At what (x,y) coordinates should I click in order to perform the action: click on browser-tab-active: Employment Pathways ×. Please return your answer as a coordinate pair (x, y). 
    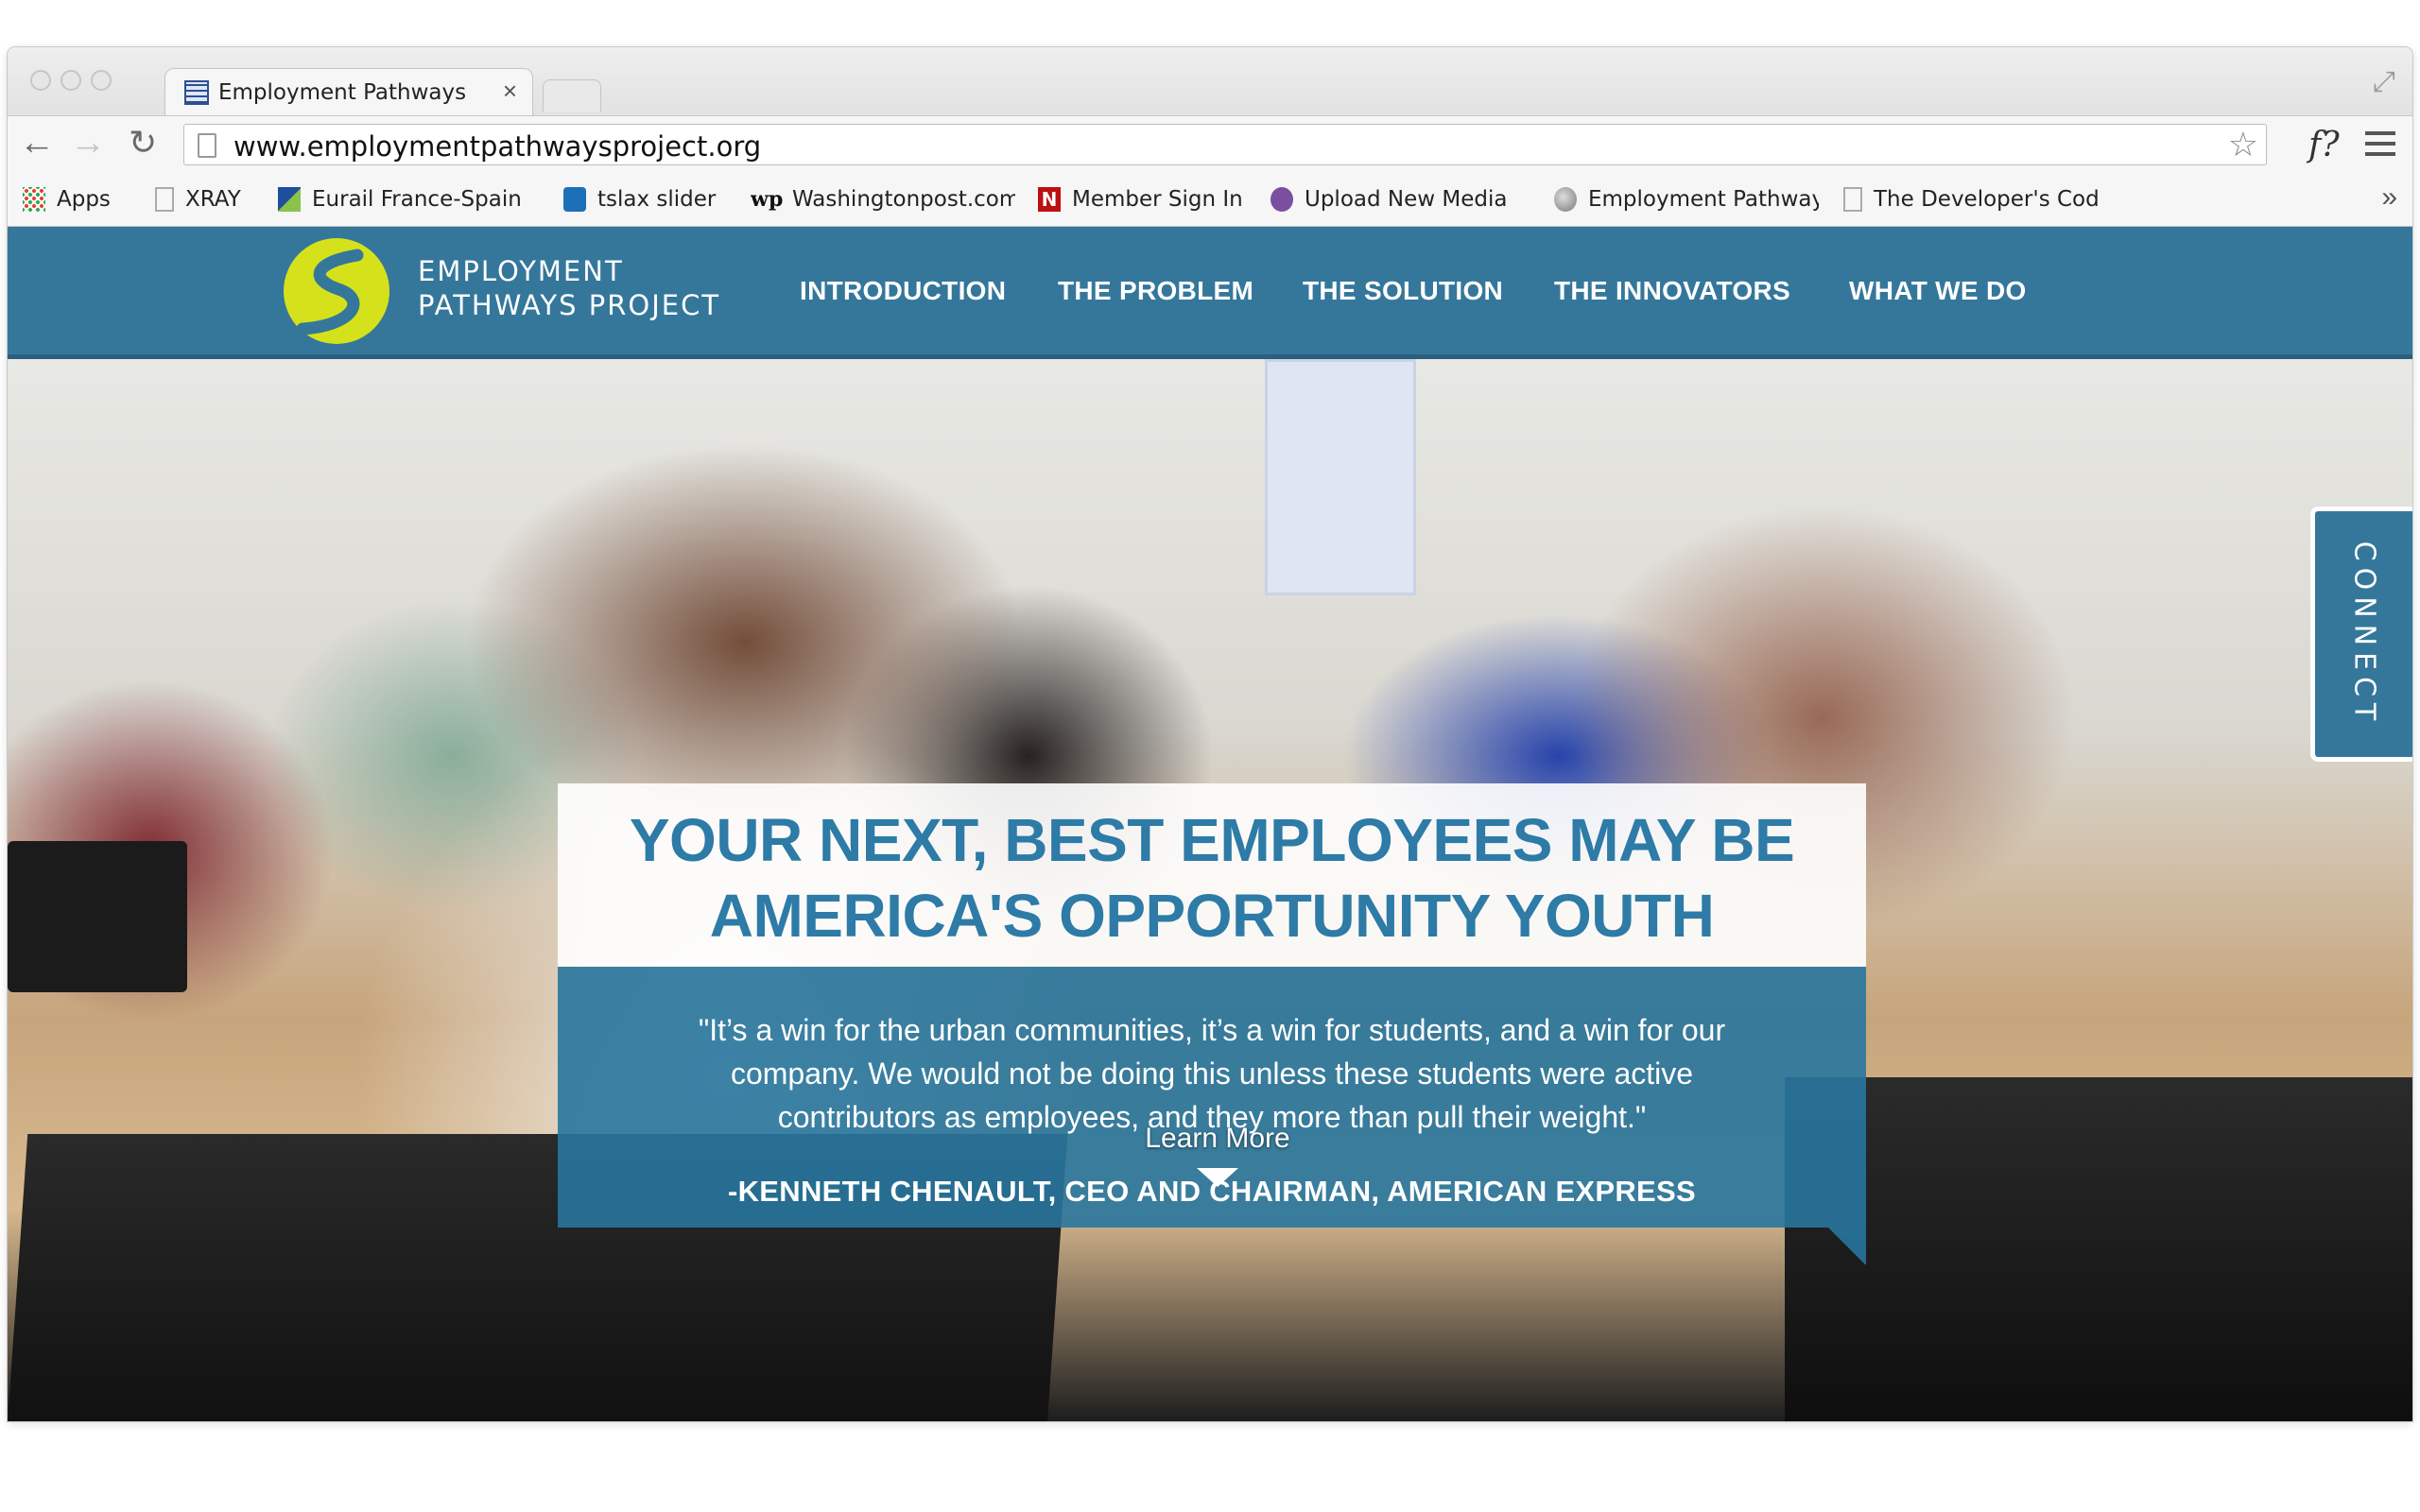
    Looking at the image, I should click on (348, 92).